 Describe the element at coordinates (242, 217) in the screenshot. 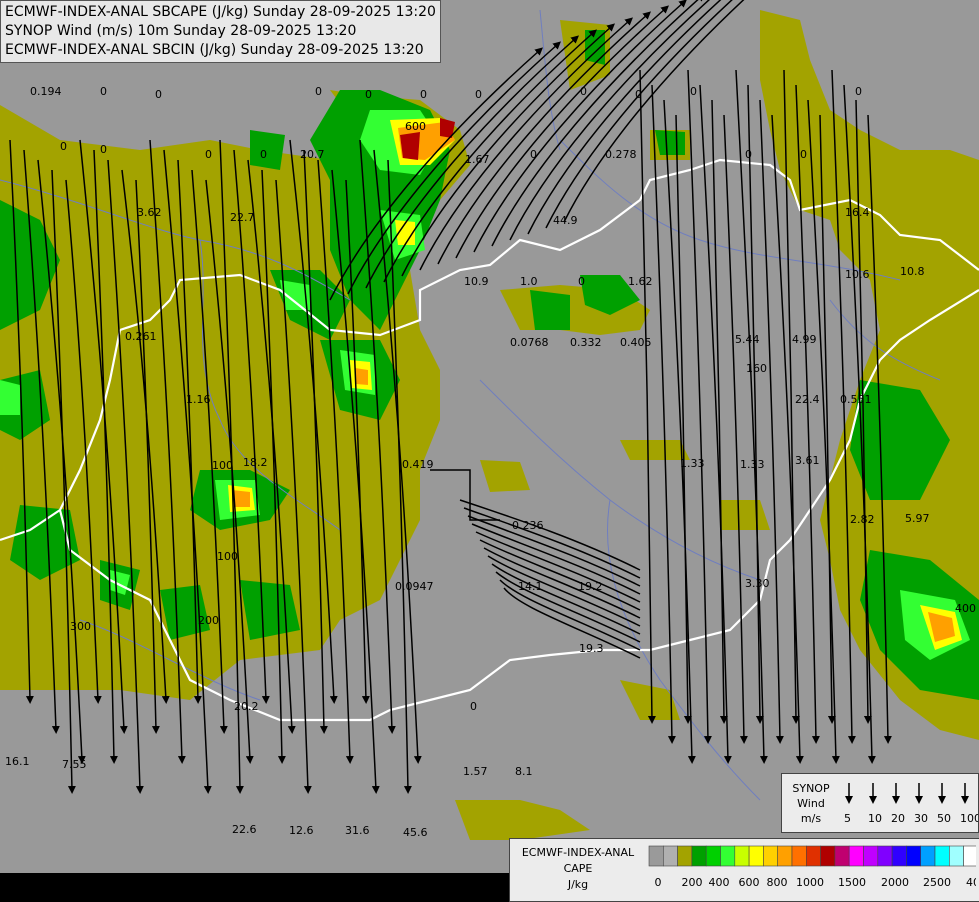

I see `map-value-label: 22.7` at that location.